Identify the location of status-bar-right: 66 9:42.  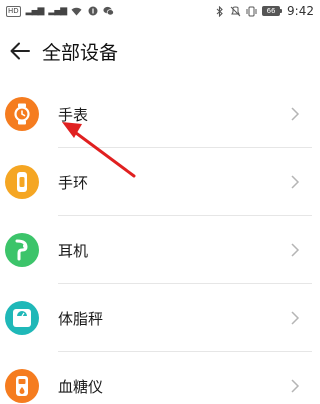
(264, 11).